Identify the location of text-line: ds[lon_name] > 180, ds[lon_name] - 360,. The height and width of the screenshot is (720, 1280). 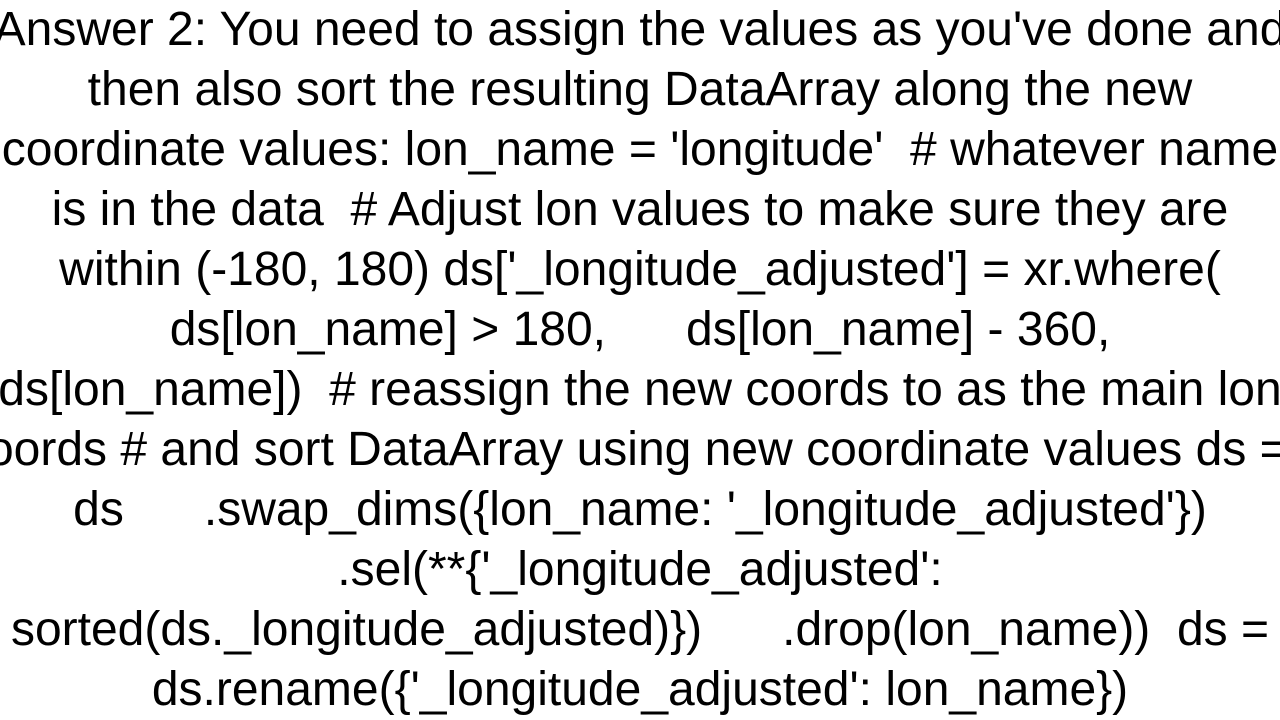
(640, 329).